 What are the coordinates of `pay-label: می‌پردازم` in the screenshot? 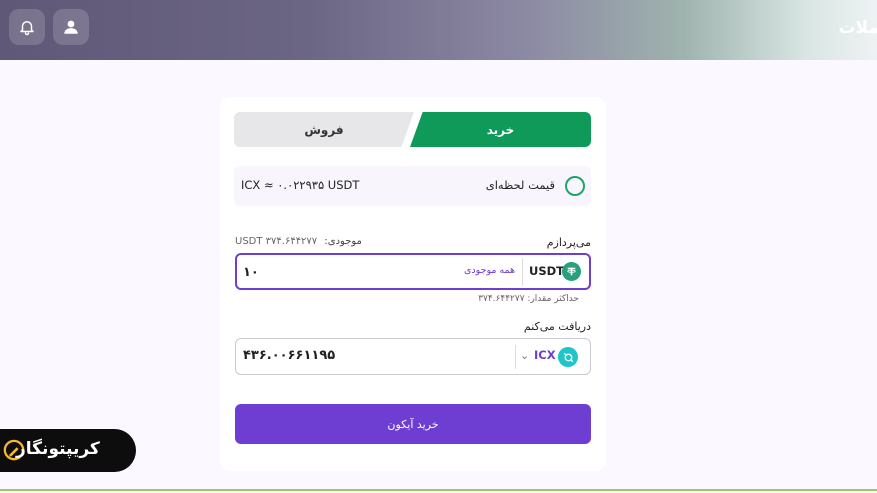 It's located at (568, 242).